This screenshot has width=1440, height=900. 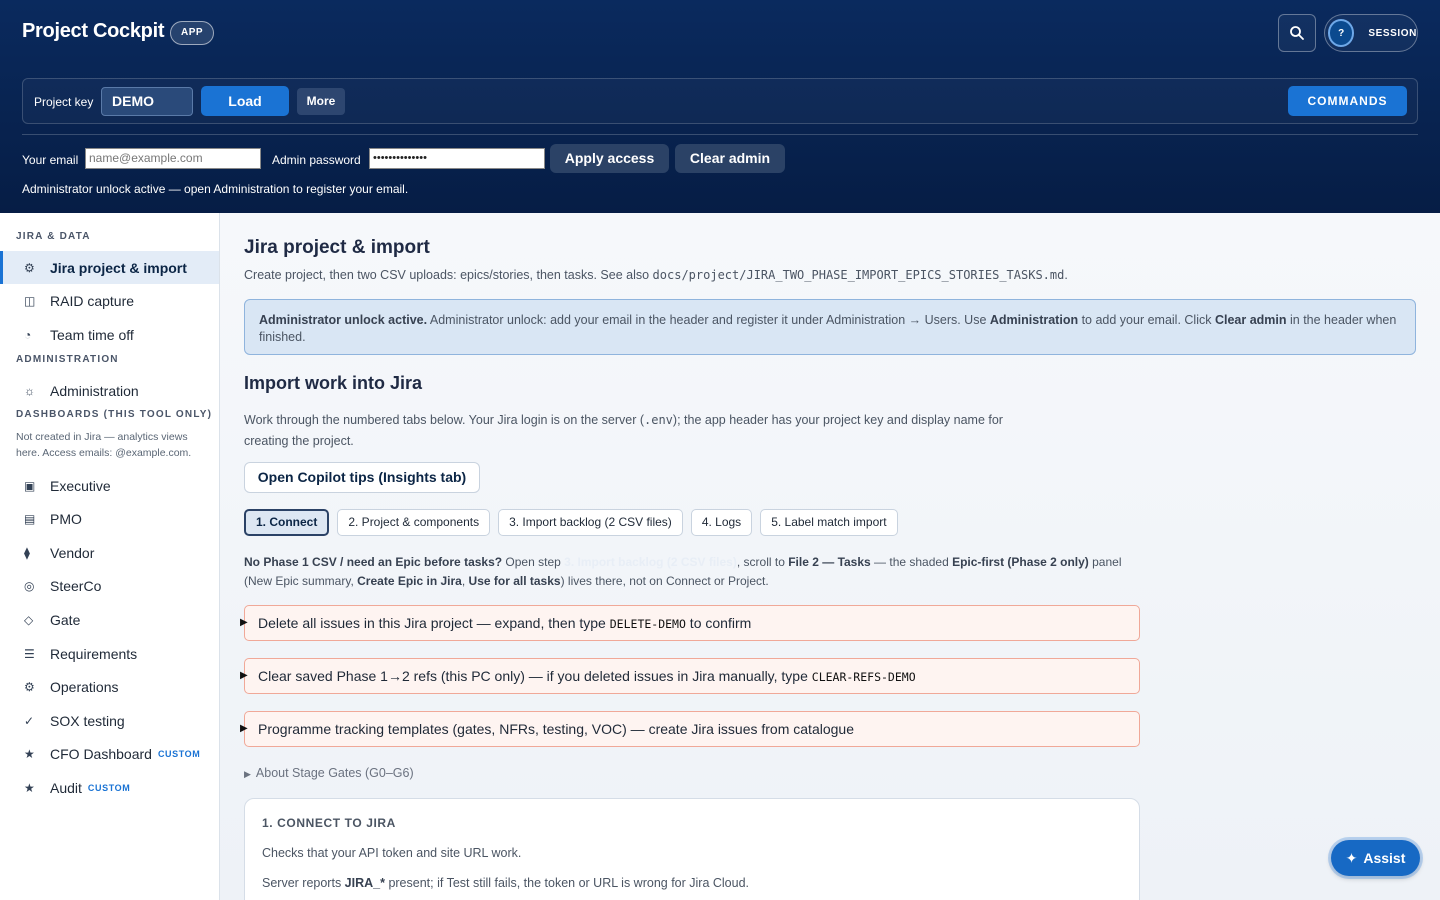 What do you see at coordinates (147, 101) in the screenshot?
I see `project-key-input: DEMO` at bounding box center [147, 101].